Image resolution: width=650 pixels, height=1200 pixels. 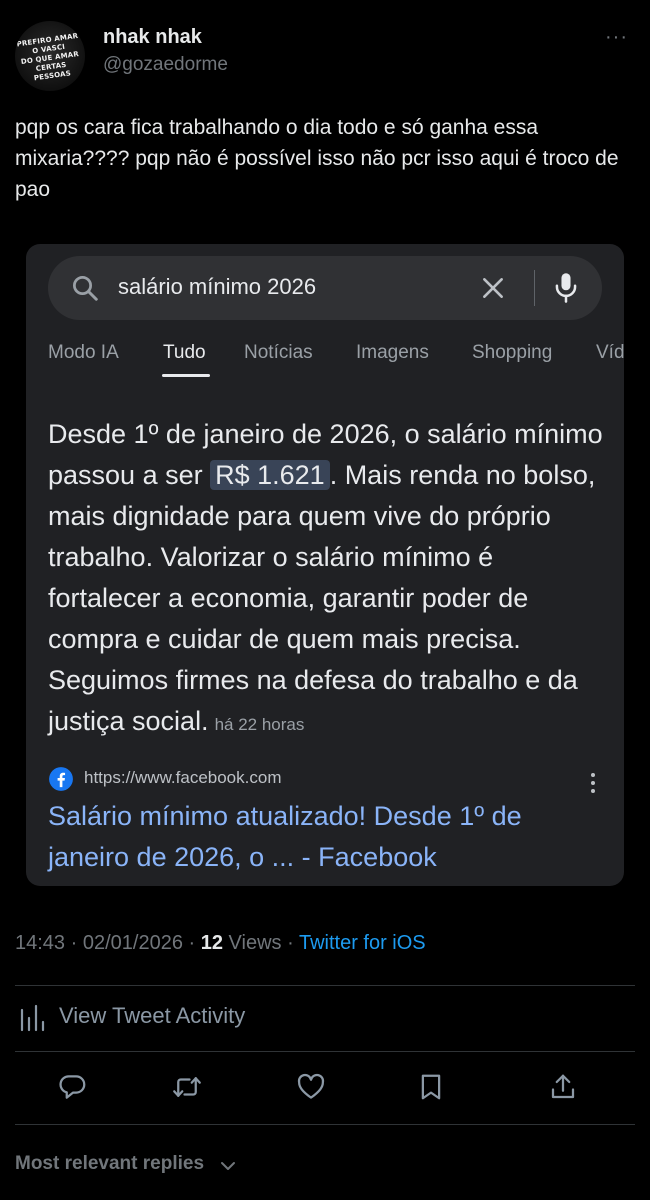 I want to click on tweet-time: 14:43, so click(x=40, y=943).